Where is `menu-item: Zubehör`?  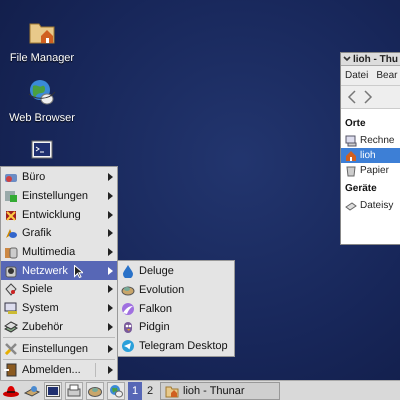 menu-item: Zubehör is located at coordinates (59, 327).